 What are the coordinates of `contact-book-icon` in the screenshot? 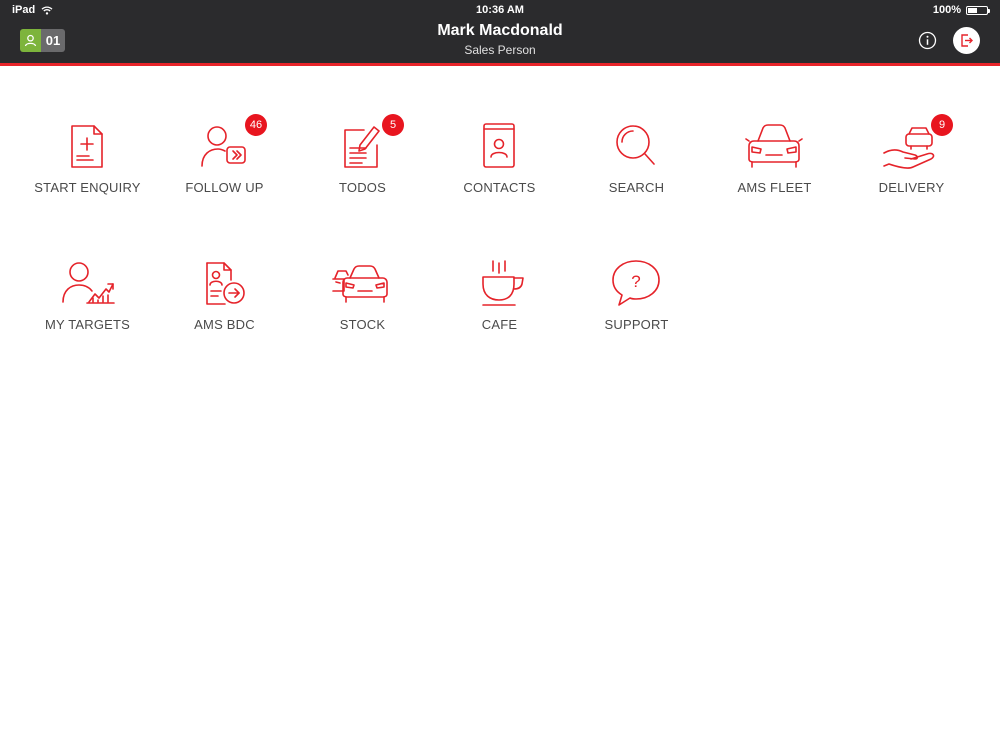 It's located at (499, 147).